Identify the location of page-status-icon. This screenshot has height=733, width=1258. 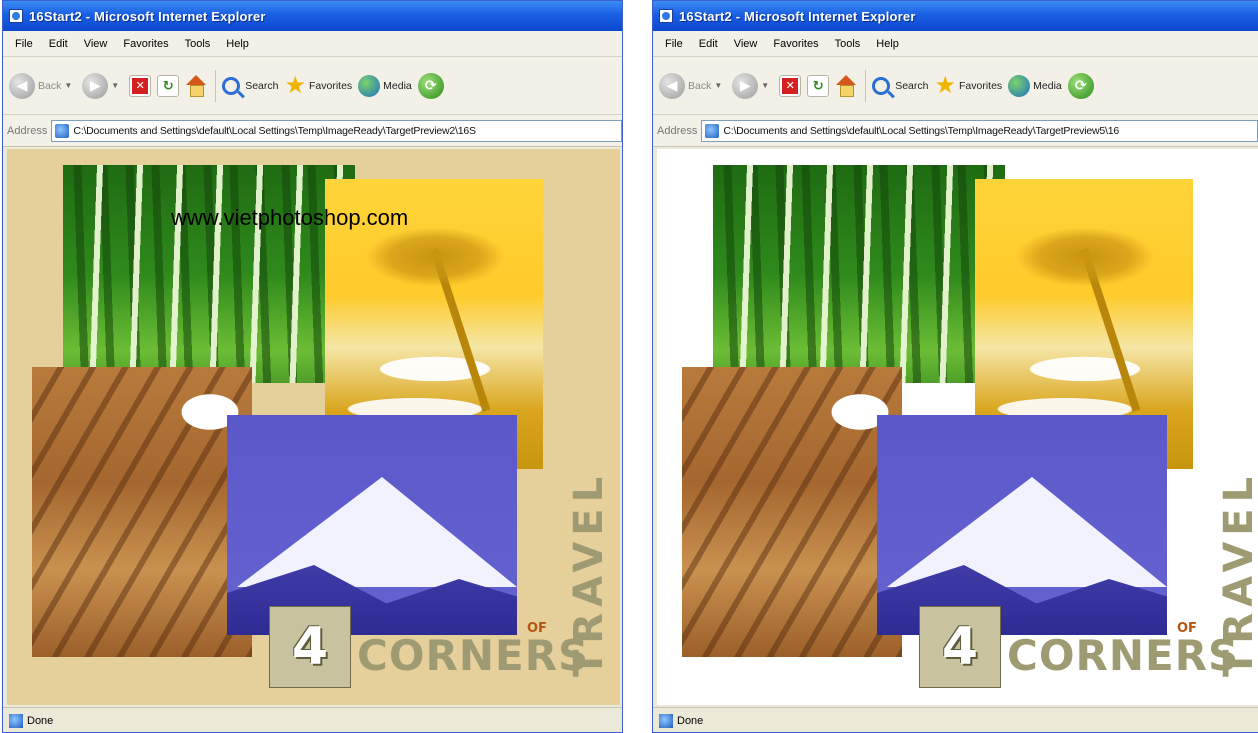
(666, 721).